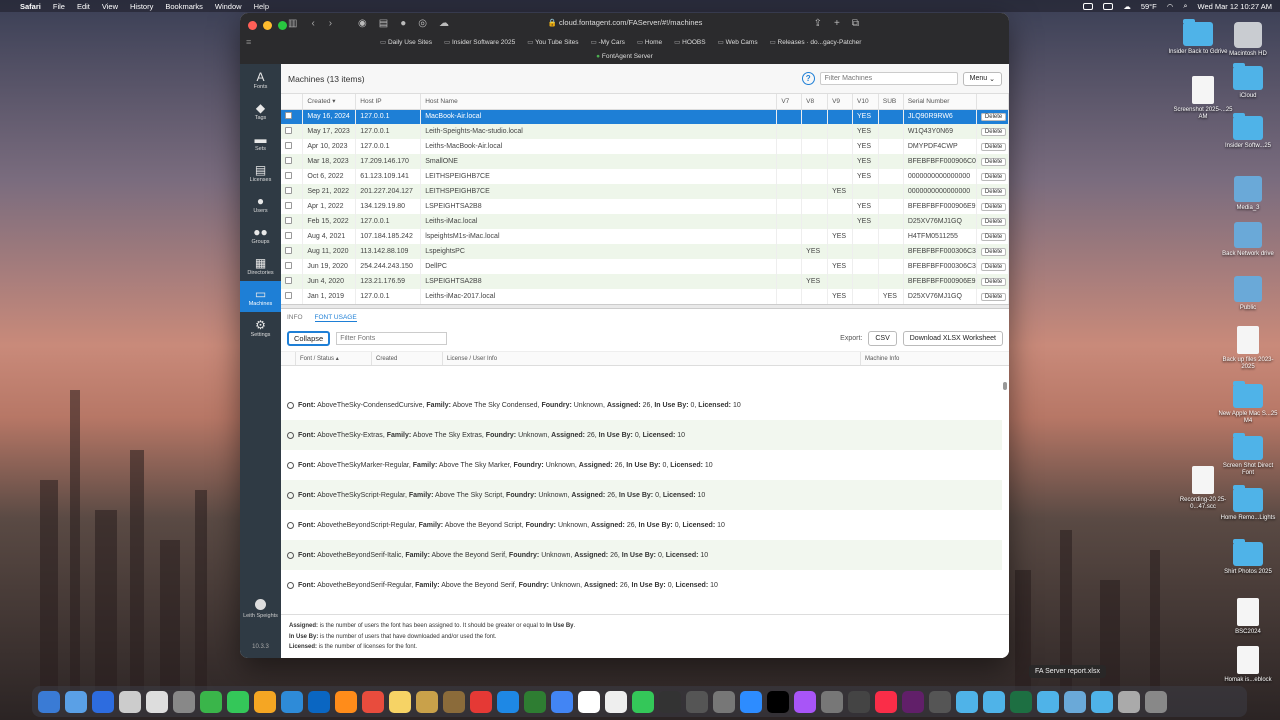  I want to click on extension-icon: ▤, so click(383, 23).